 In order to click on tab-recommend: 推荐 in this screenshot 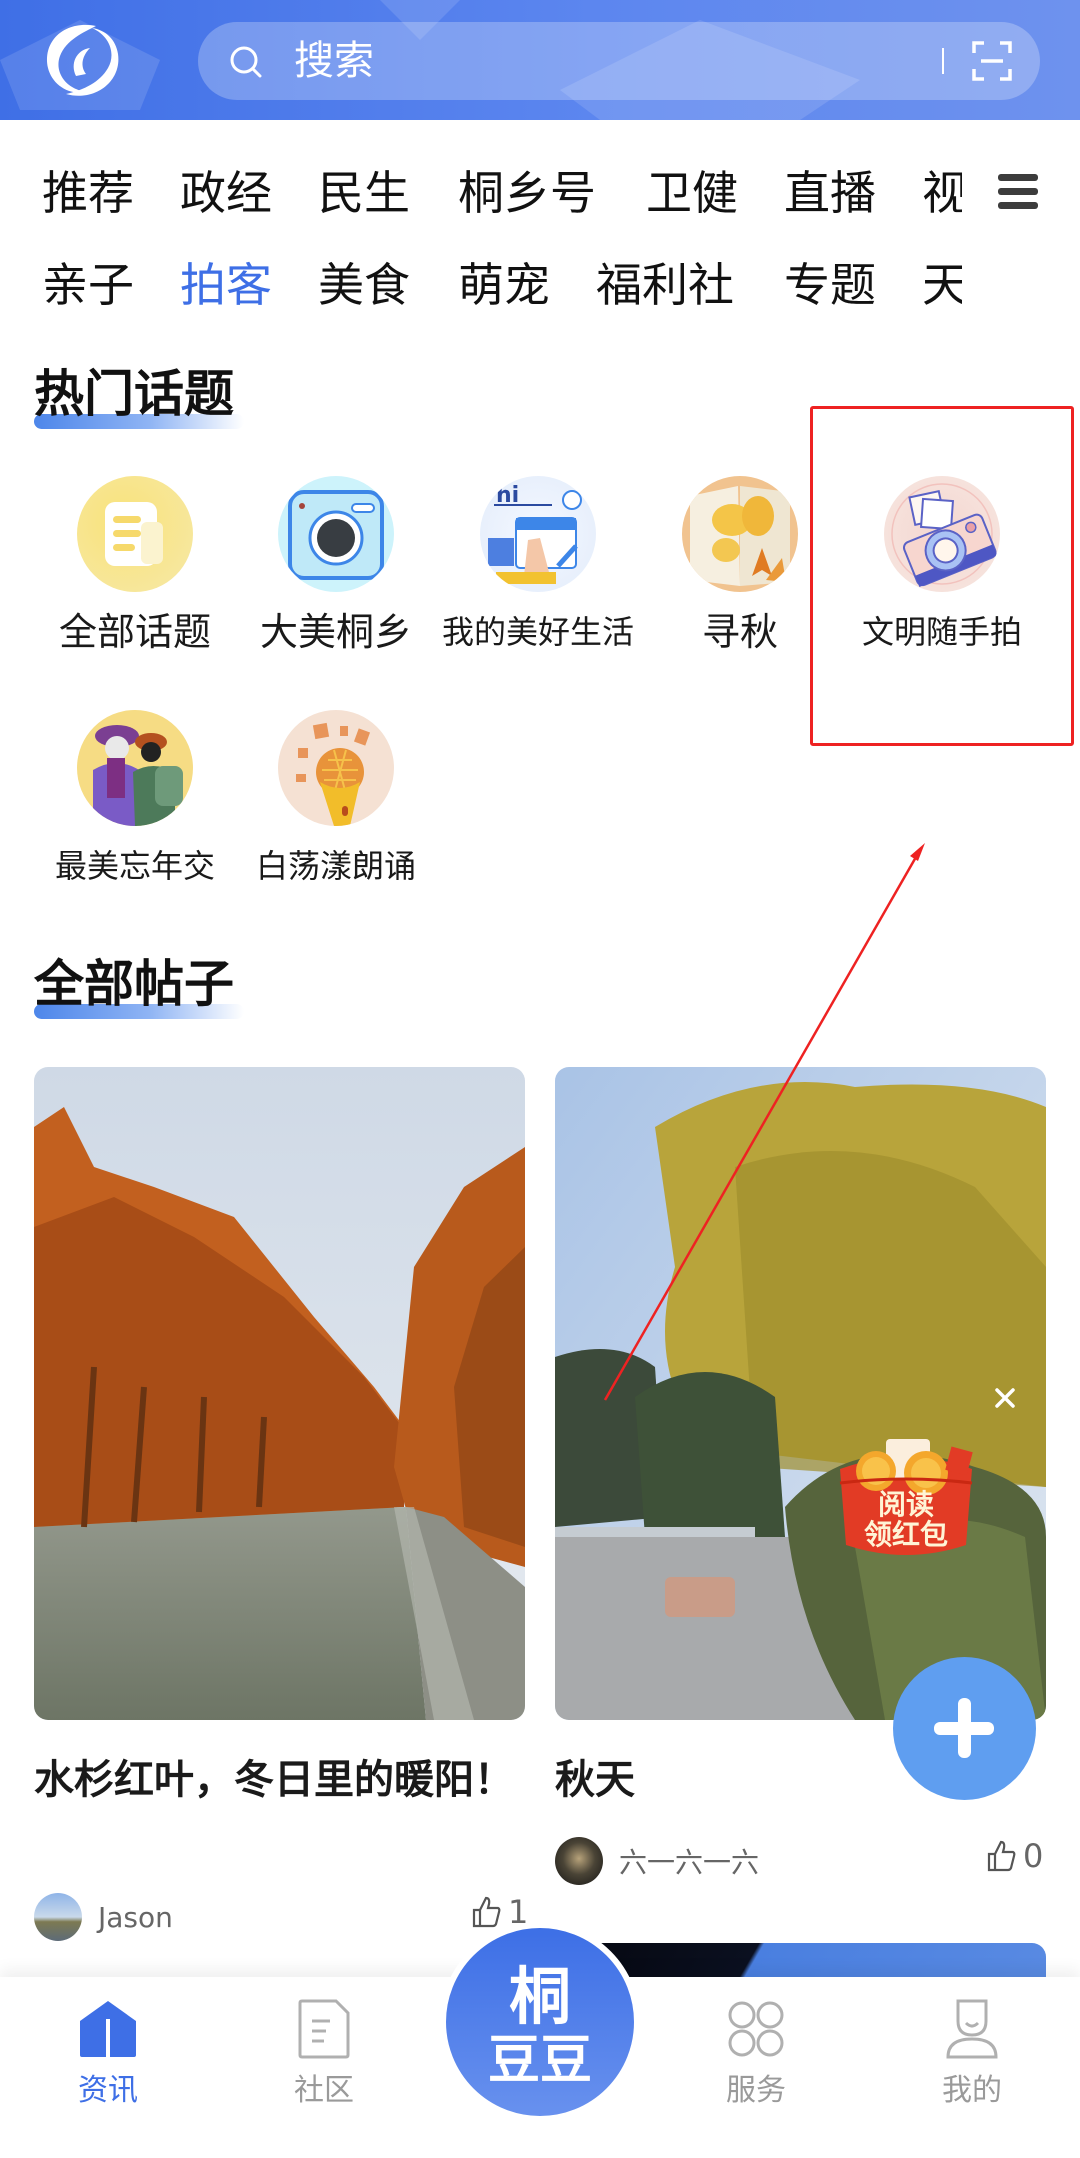, I will do `click(88, 193)`.